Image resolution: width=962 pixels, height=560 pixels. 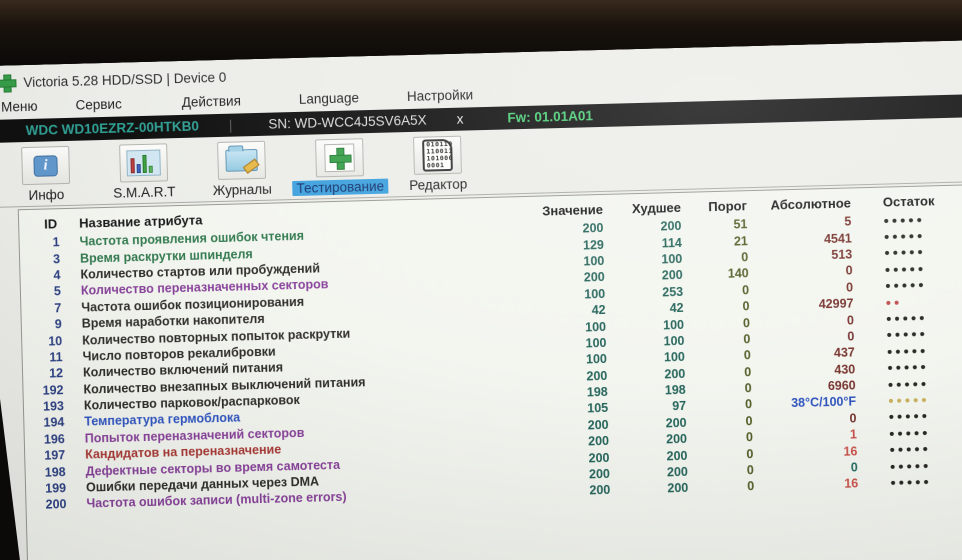 What do you see at coordinates (850, 451) in the screenshot?
I see `raw-cell: 16` at bounding box center [850, 451].